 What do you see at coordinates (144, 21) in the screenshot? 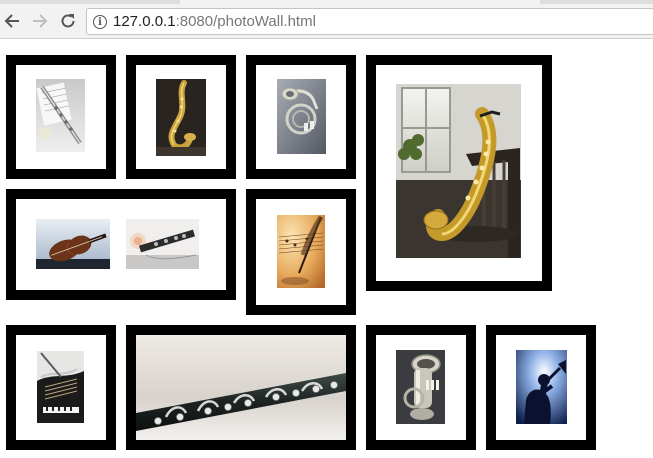
I see `url-host: 127.0.0.1` at bounding box center [144, 21].